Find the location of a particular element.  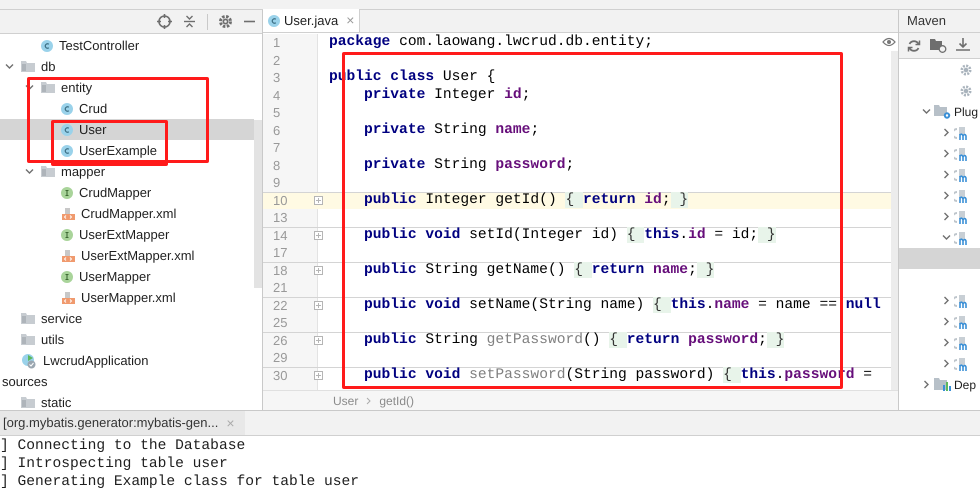

scrollbar-track is located at coordinates (894, 220).